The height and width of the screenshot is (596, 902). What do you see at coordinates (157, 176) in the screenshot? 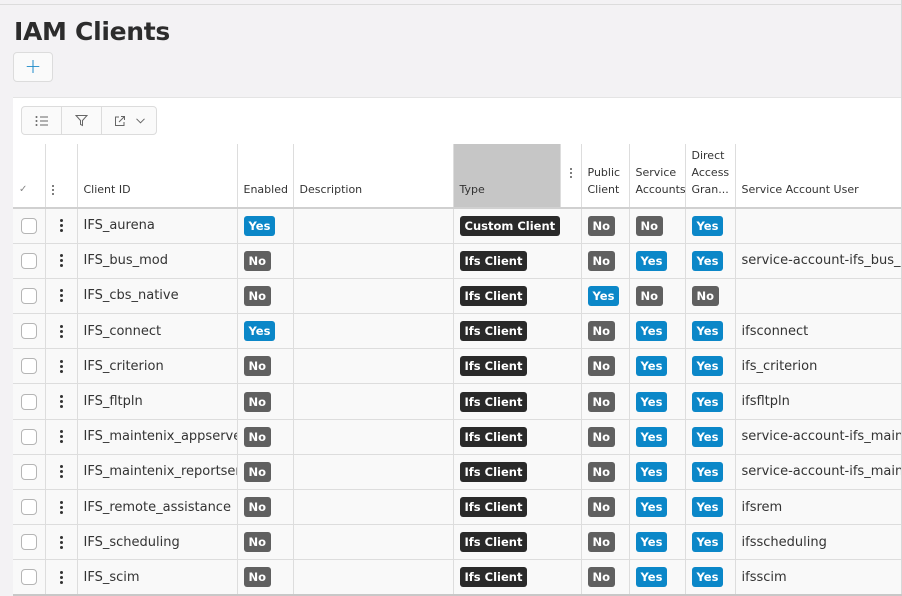
I see `column-header-client-id: Client ID` at bounding box center [157, 176].